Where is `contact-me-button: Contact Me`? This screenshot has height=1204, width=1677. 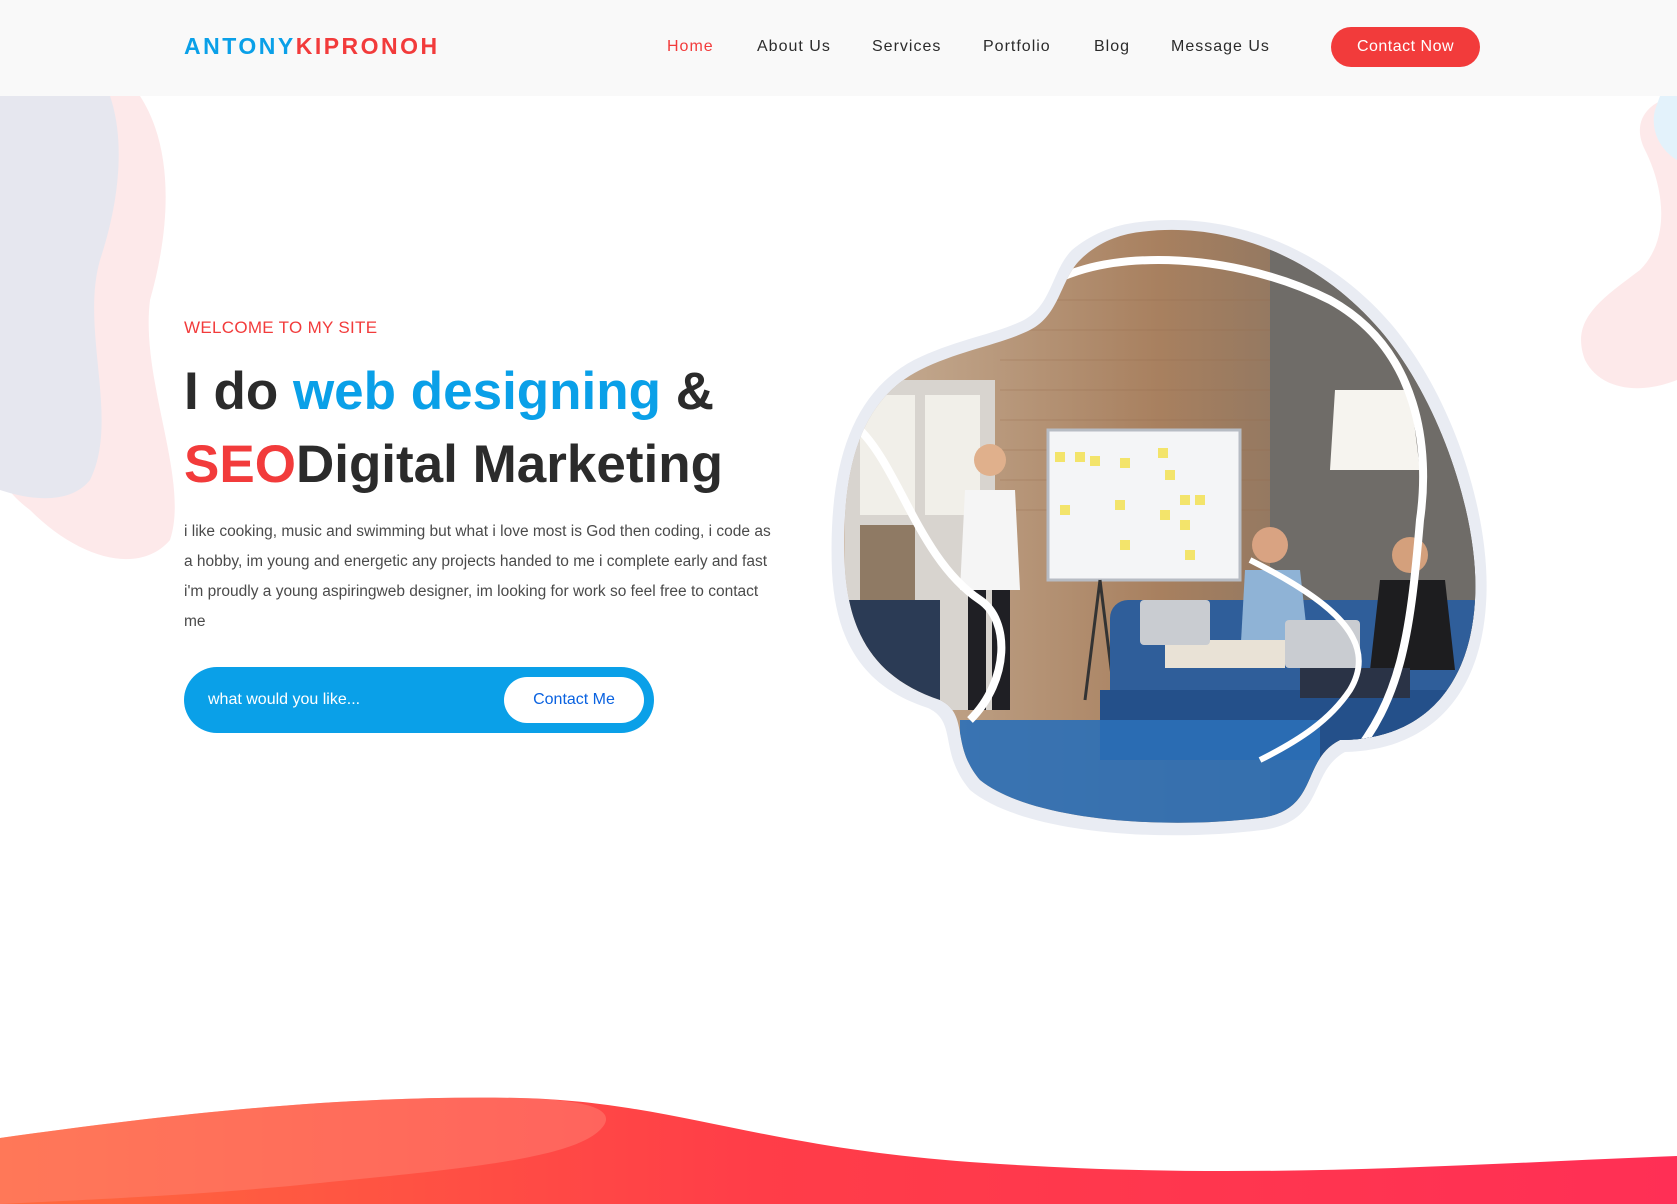 contact-me-button: Contact Me is located at coordinates (574, 700).